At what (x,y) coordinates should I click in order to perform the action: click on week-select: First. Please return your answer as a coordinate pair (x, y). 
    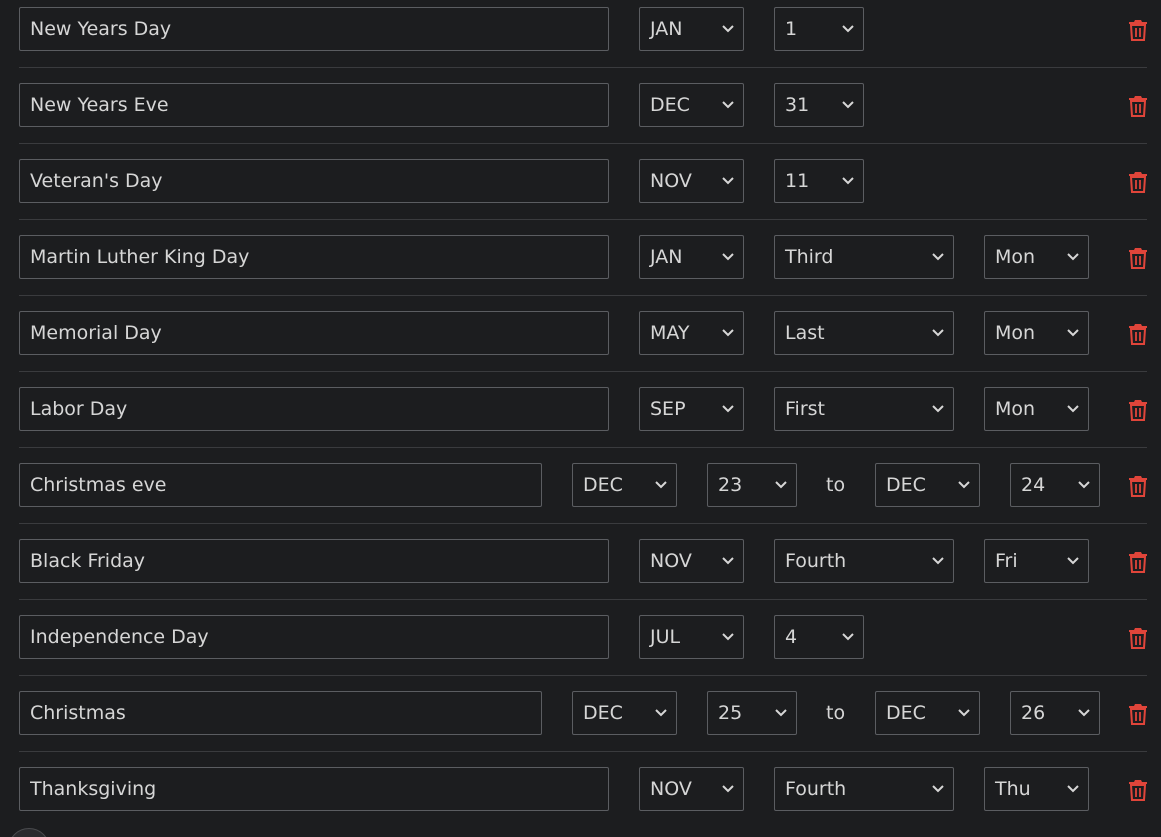
    Looking at the image, I should click on (864, 409).